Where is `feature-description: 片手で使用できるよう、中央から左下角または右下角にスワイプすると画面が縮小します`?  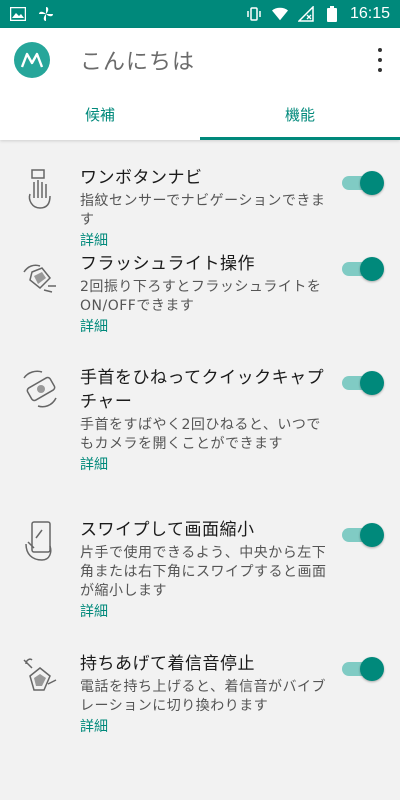 feature-description: 片手で使用できるよう、中央から左下角または右下角にスワイプすると画面が縮小します is located at coordinates (203, 572).